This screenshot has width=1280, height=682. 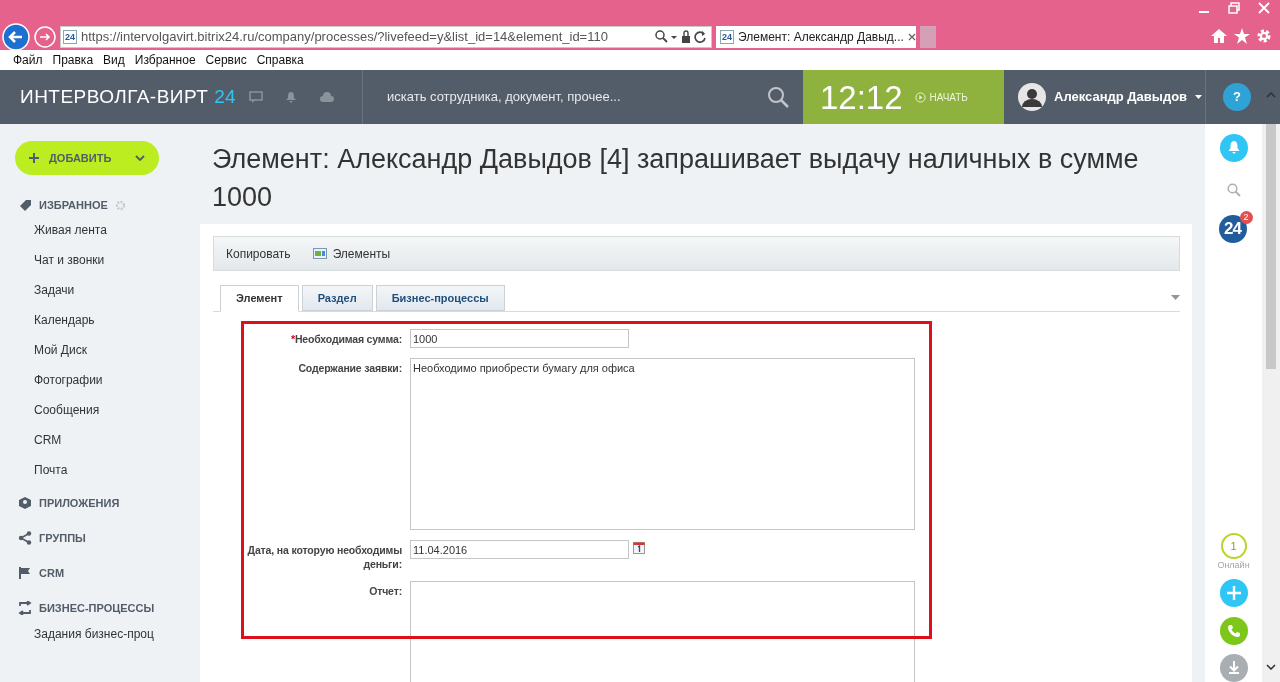 I want to click on page-title: Элемент: Александр Давыдов [4] запрашивает выдачу наличных в сумме 1000, so click(x=675, y=178).